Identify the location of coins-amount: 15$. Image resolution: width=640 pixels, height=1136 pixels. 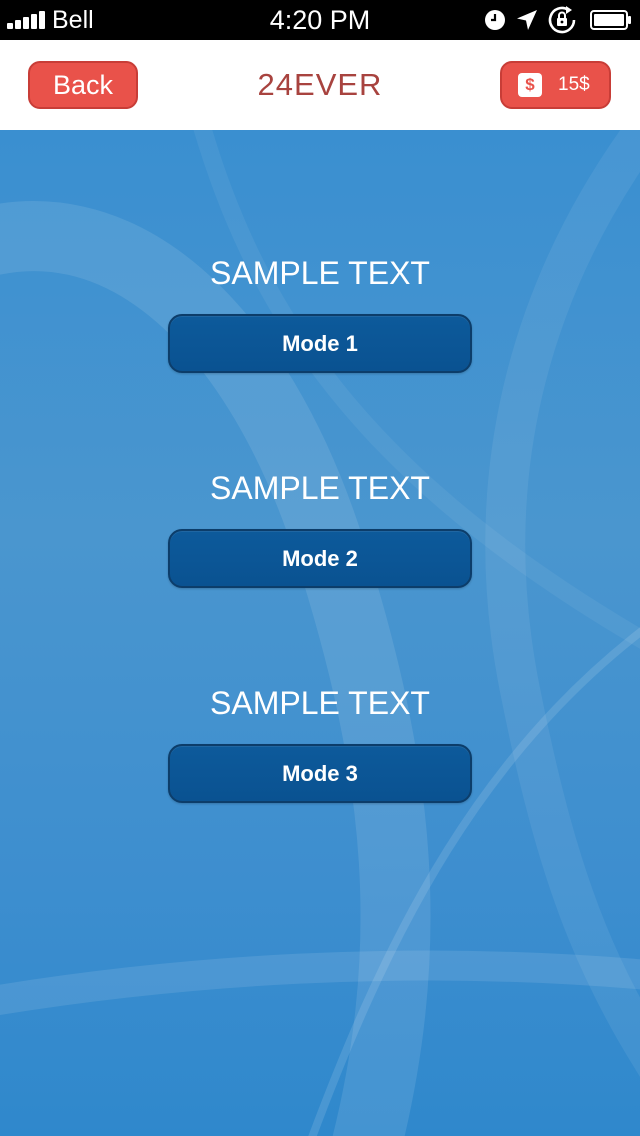
(574, 84).